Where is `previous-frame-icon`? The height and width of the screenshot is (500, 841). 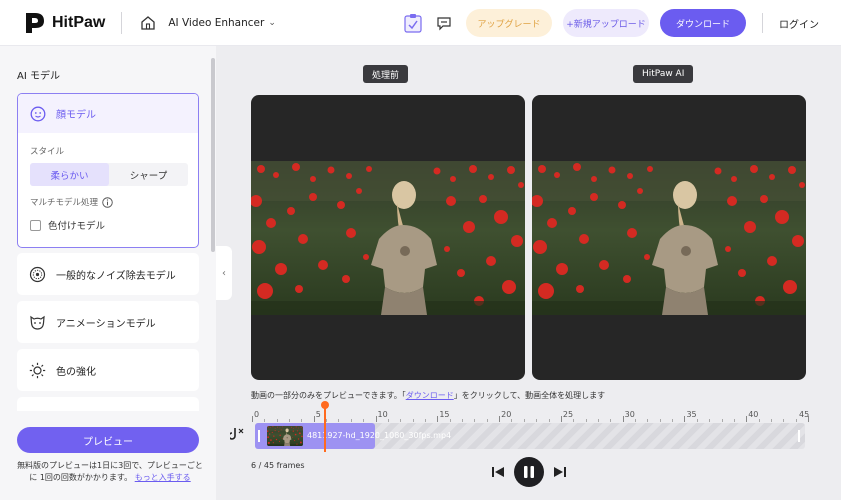 previous-frame-icon is located at coordinates (498, 472).